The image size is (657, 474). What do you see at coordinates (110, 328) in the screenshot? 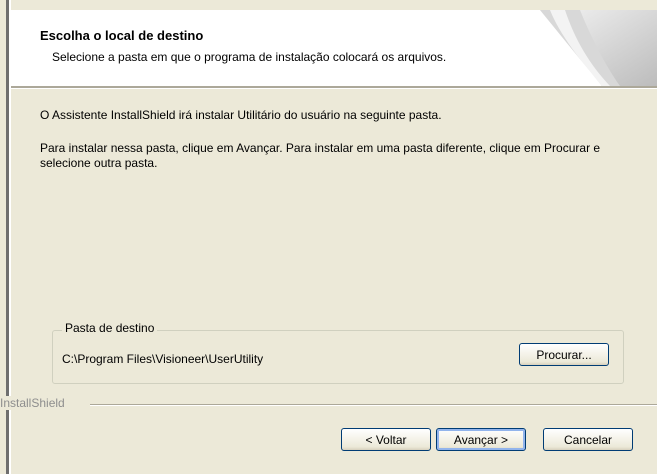
I see `destination-group-label: Pasta de destino` at bounding box center [110, 328].